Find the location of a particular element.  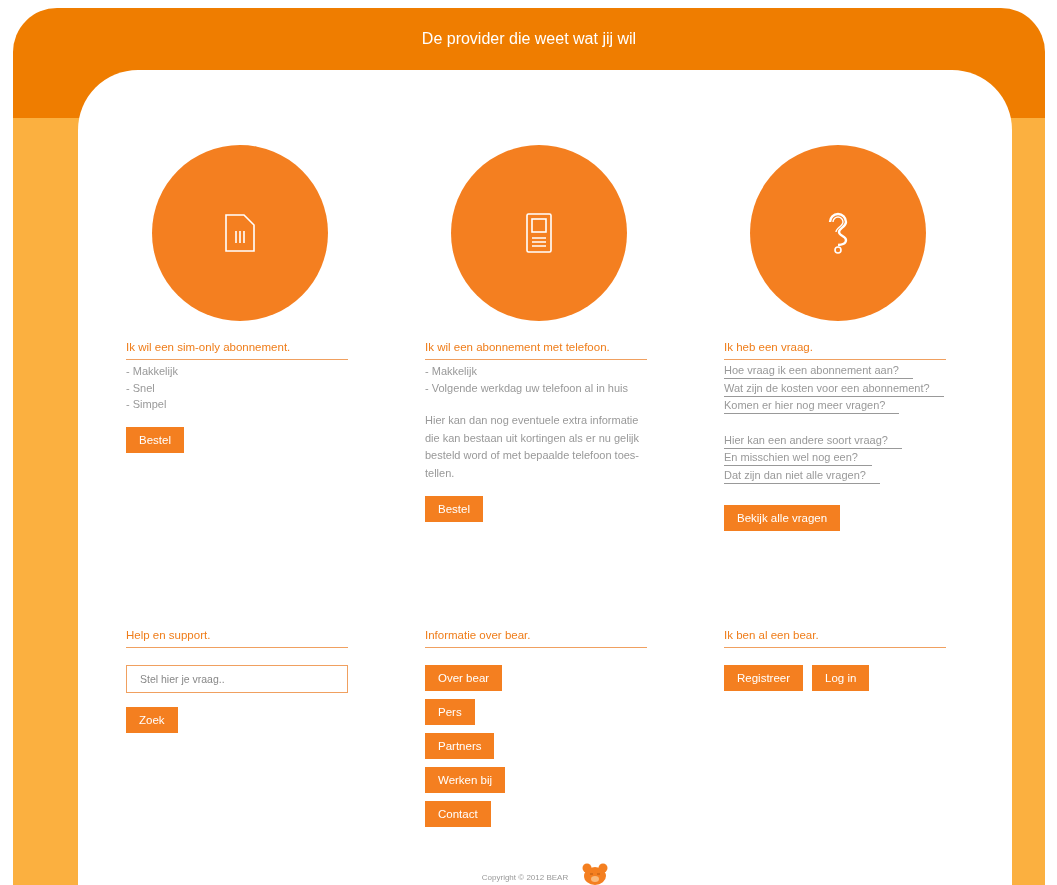

faq-link: Wat zijn de kosten voor een abonnement? is located at coordinates (834, 388).